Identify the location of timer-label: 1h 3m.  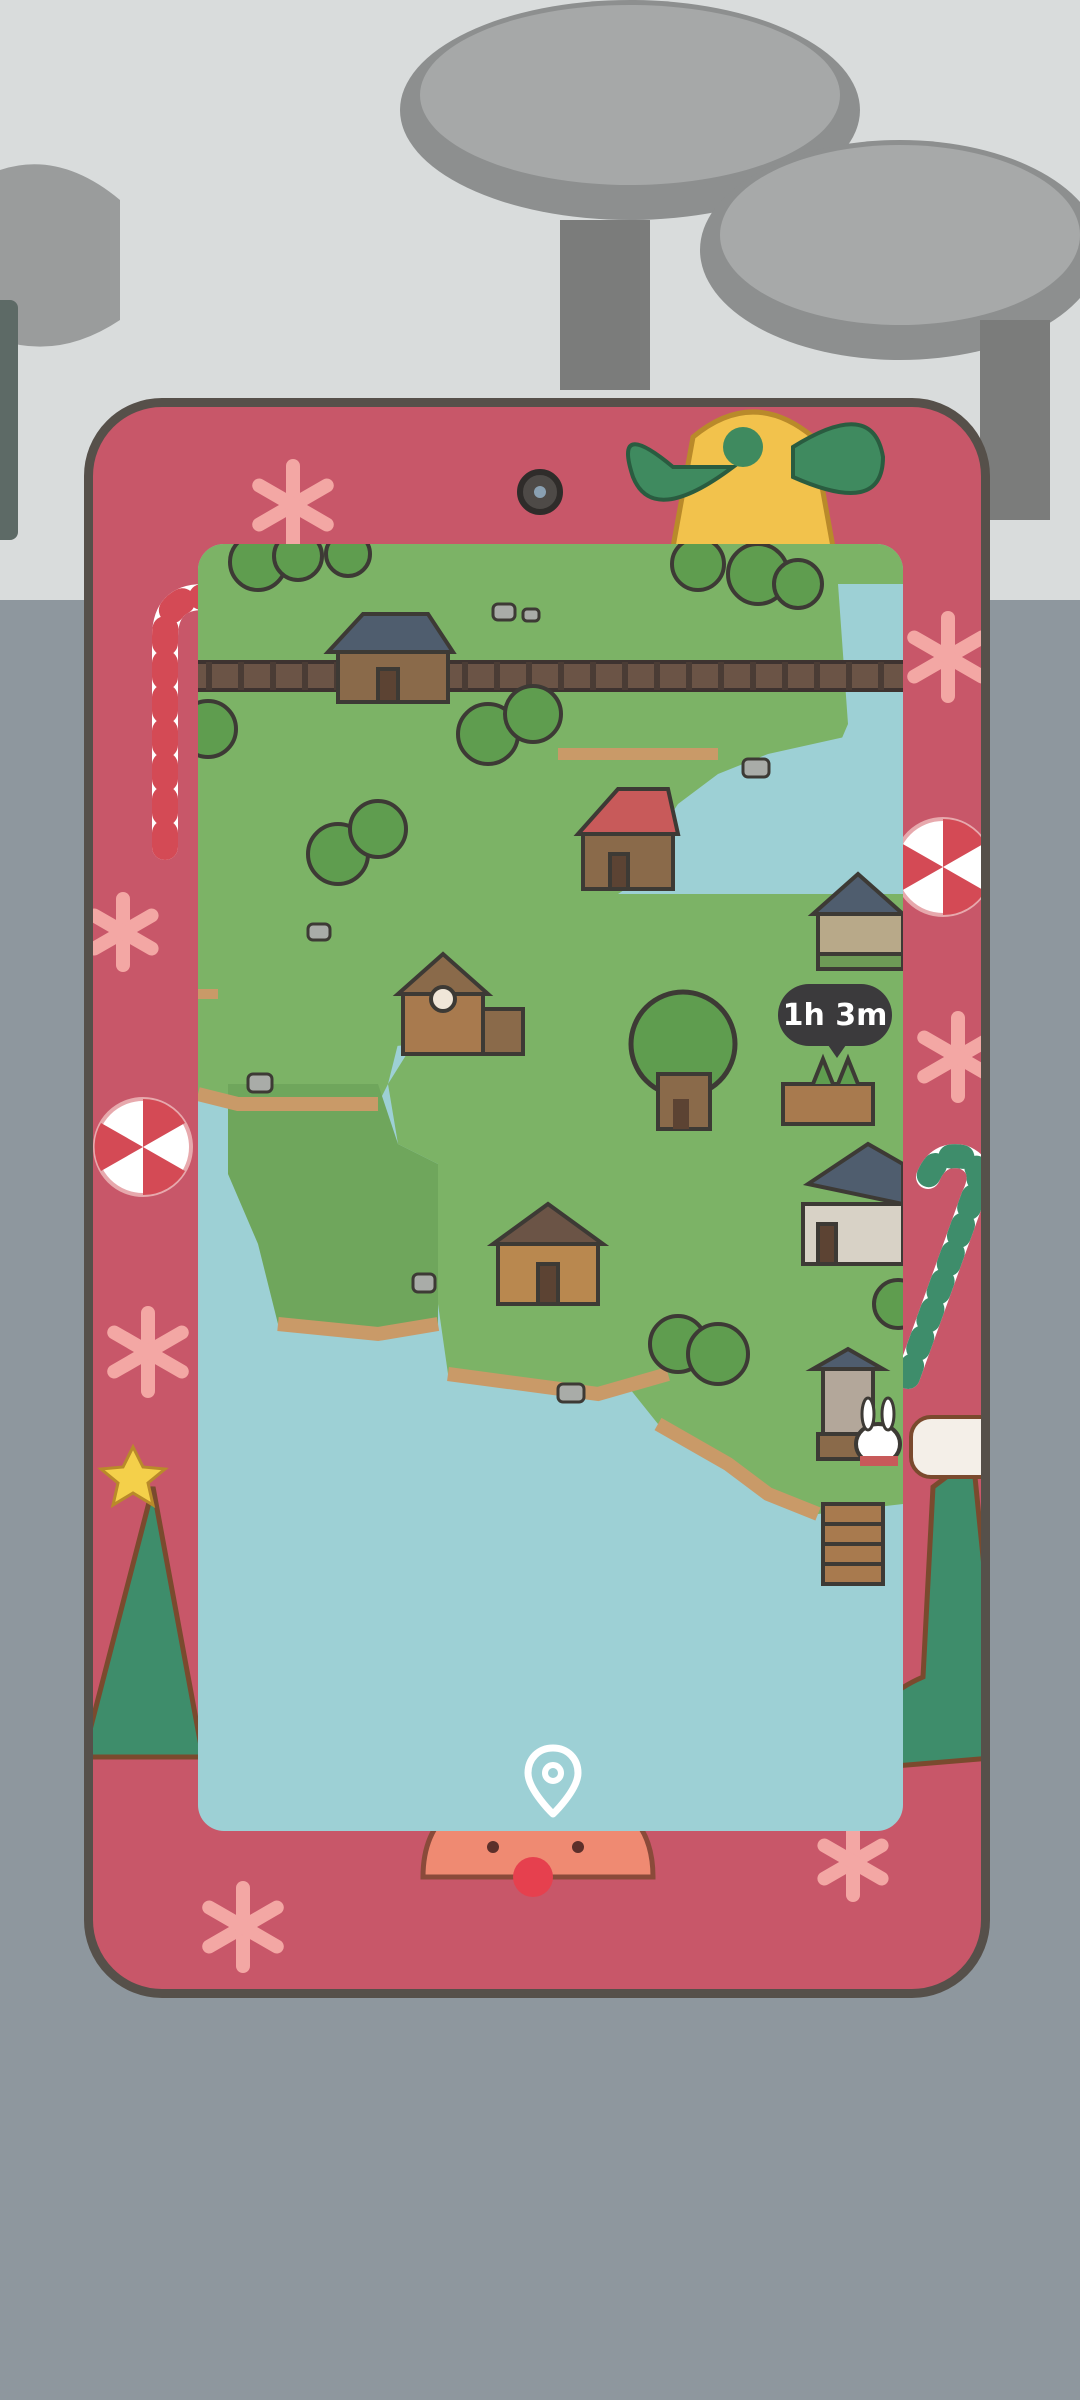
(835, 1015).